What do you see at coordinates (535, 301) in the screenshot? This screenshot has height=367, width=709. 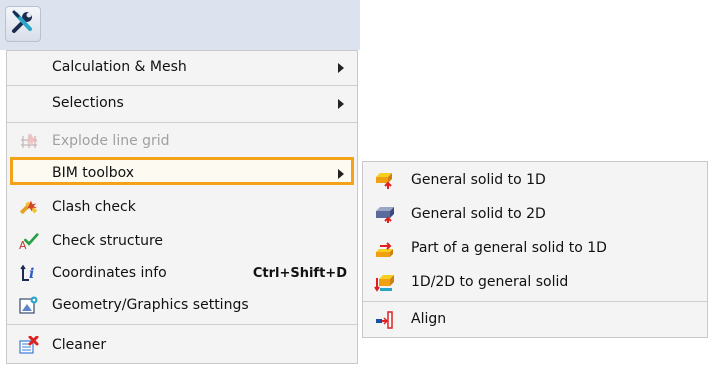 I see `submenu-separator` at bounding box center [535, 301].